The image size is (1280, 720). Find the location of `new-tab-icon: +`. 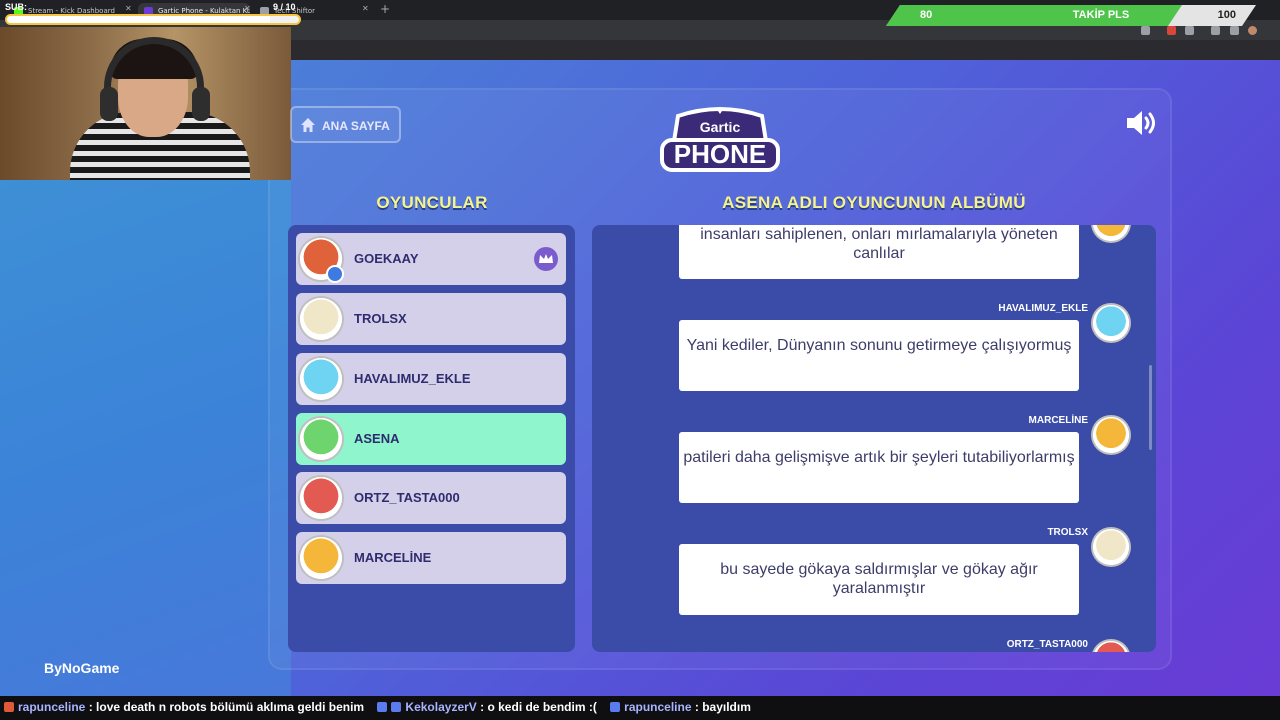

new-tab-icon: + is located at coordinates (385, 9).